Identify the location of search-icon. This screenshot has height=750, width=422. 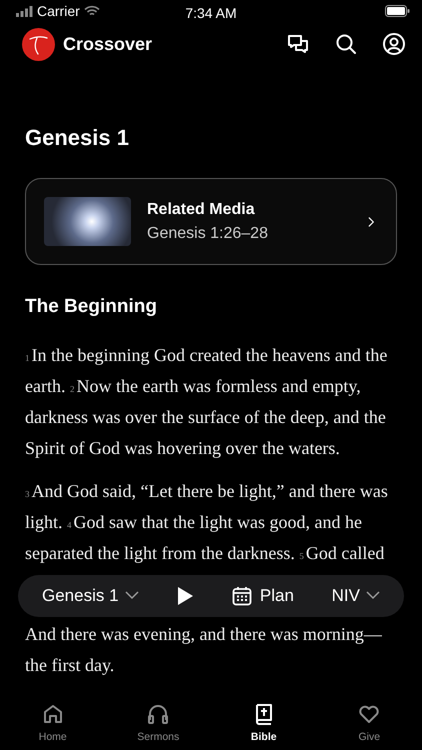
(346, 44).